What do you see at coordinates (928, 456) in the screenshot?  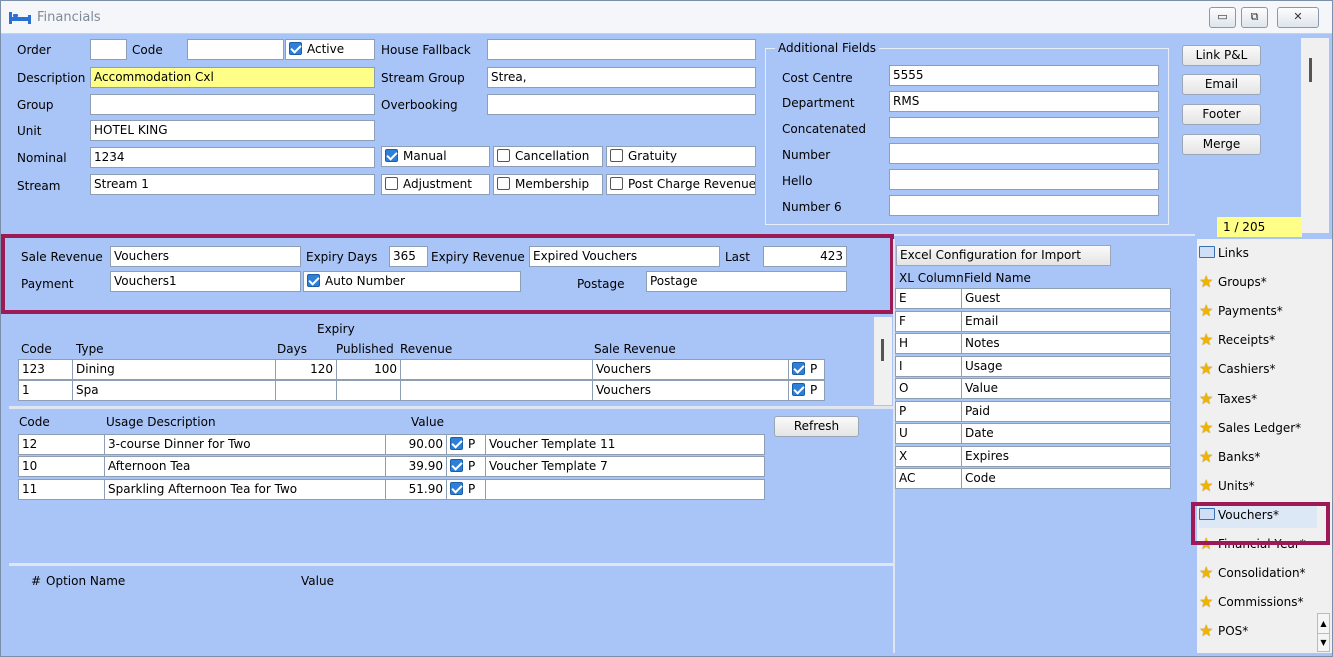 I see `excel-column-cell: X` at bounding box center [928, 456].